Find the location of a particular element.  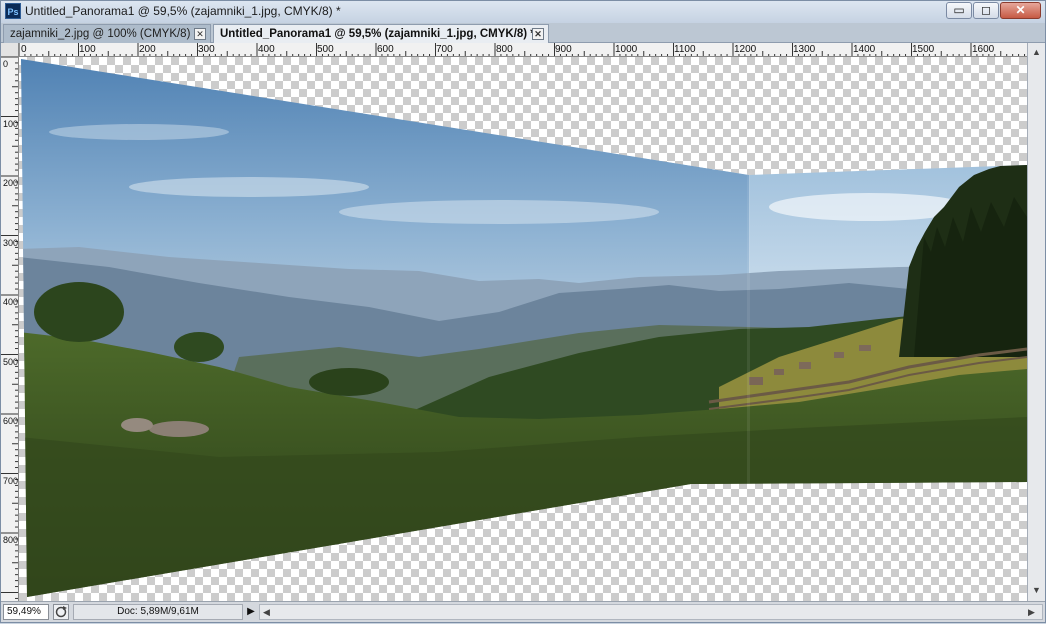

scroll-left-icon: ◀ is located at coordinates (266, 612).